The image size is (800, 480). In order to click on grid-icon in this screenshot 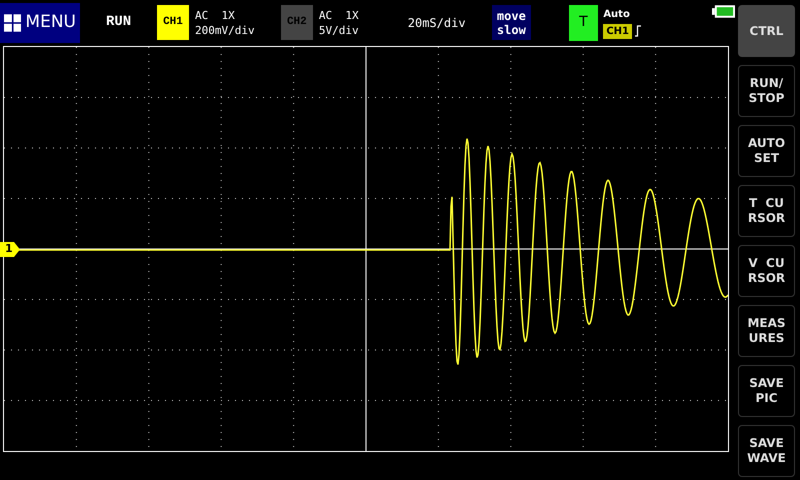, I will do `click(13, 23)`.